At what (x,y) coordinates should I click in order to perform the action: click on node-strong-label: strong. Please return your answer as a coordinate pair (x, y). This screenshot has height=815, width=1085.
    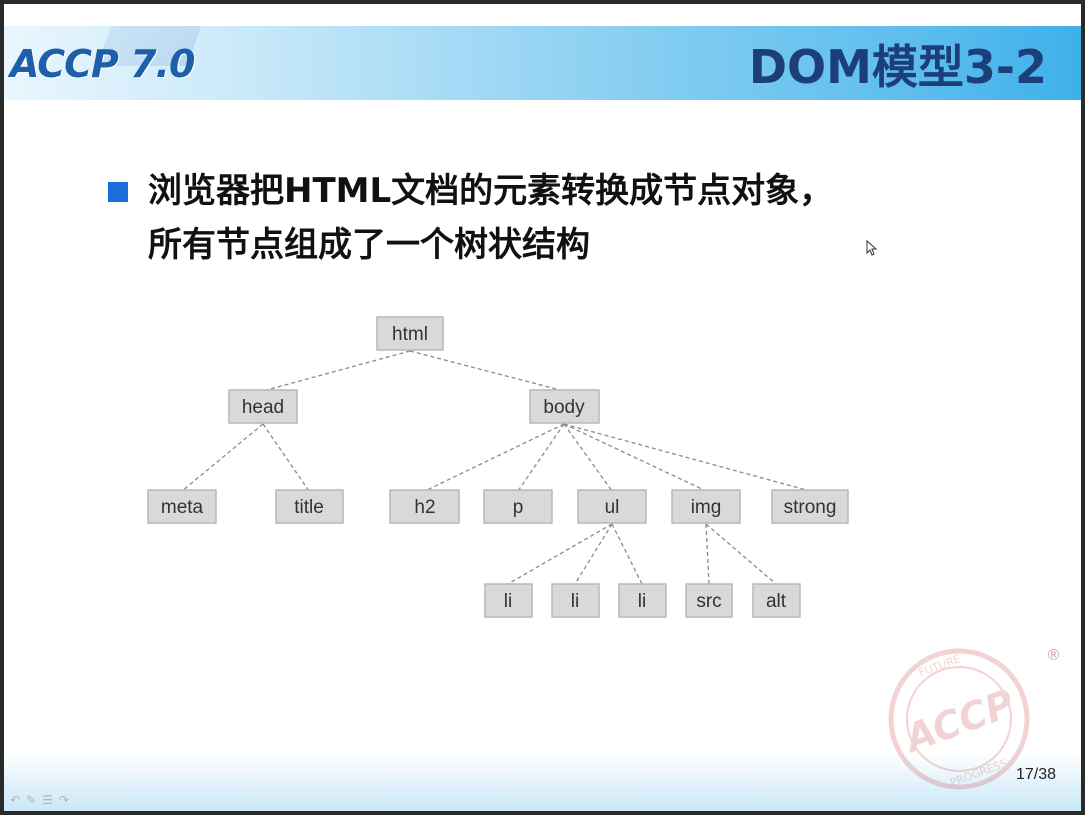
    Looking at the image, I should click on (810, 507).